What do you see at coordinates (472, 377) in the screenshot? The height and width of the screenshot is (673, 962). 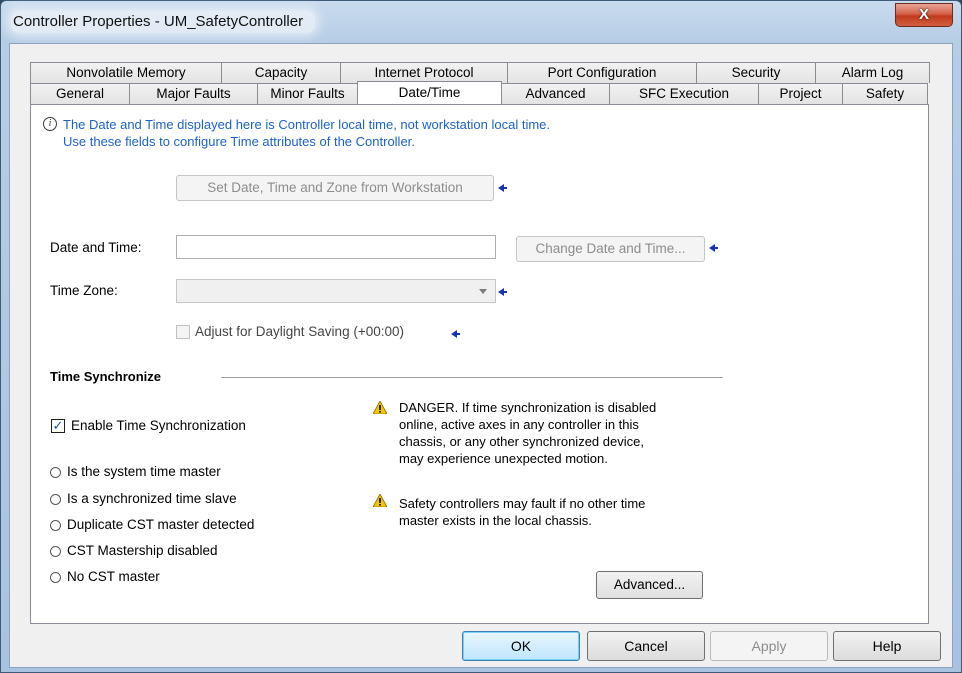 I see `section-divider` at bounding box center [472, 377].